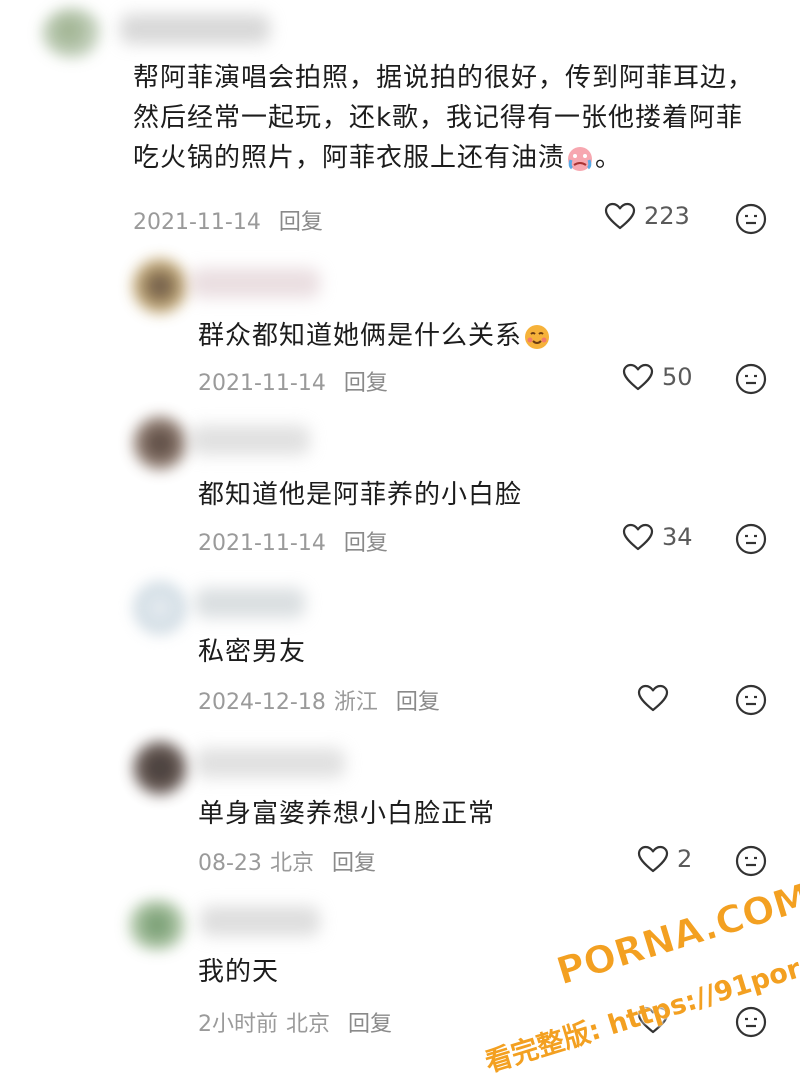  I want to click on comment-text: 都知道他是阿菲养的小白脸, so click(468, 495).